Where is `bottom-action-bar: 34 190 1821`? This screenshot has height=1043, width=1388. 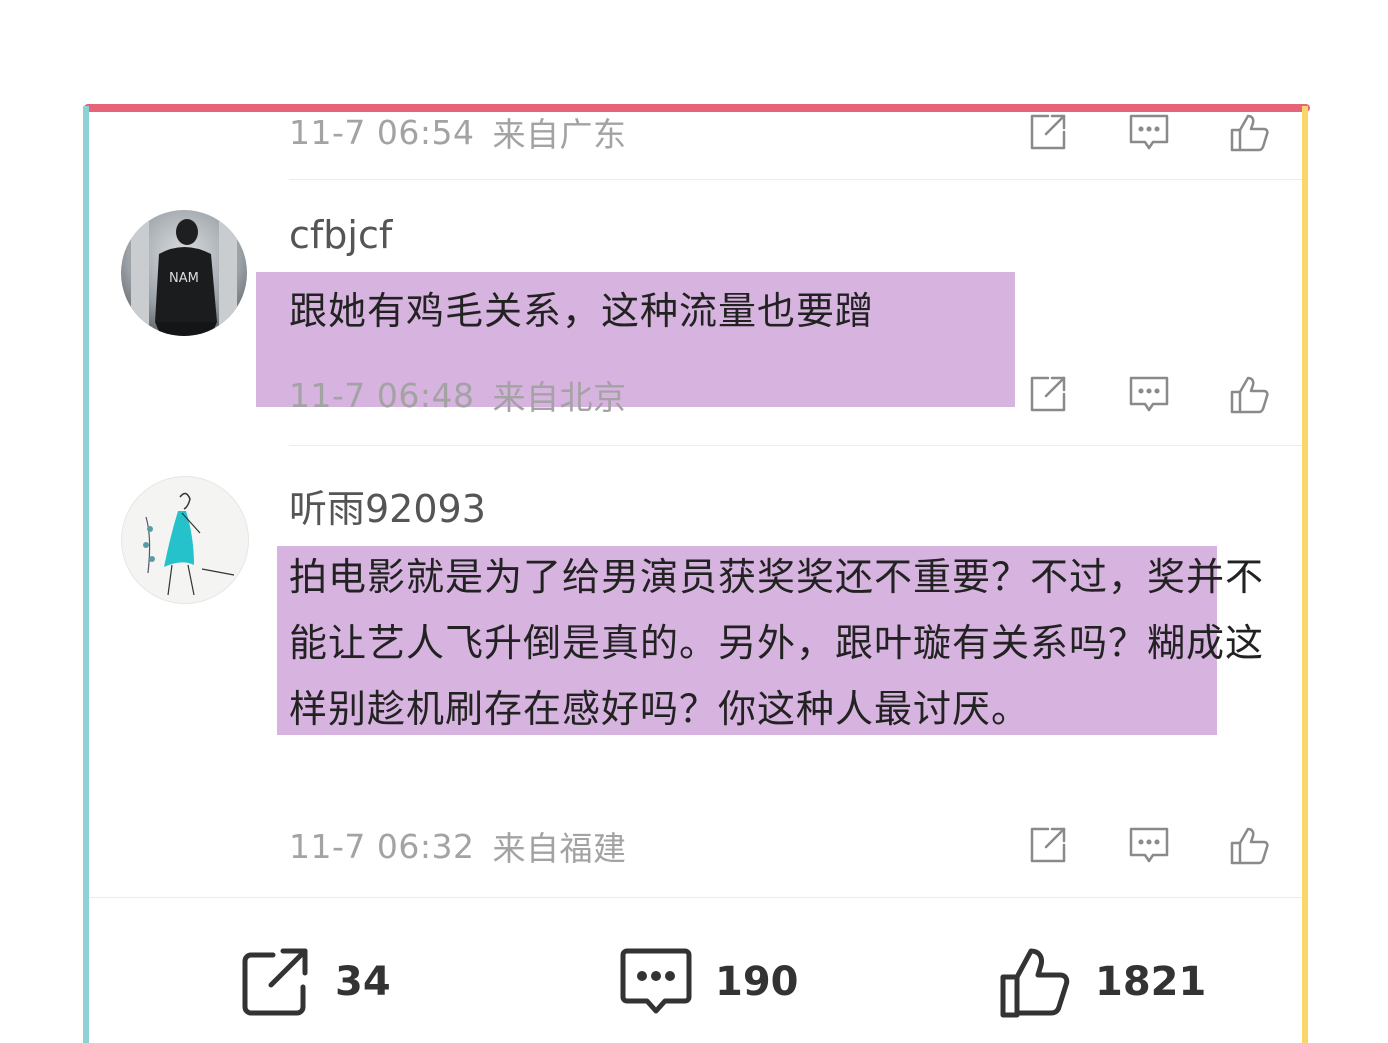 bottom-action-bar: 34 190 1821 is located at coordinates (695, 977).